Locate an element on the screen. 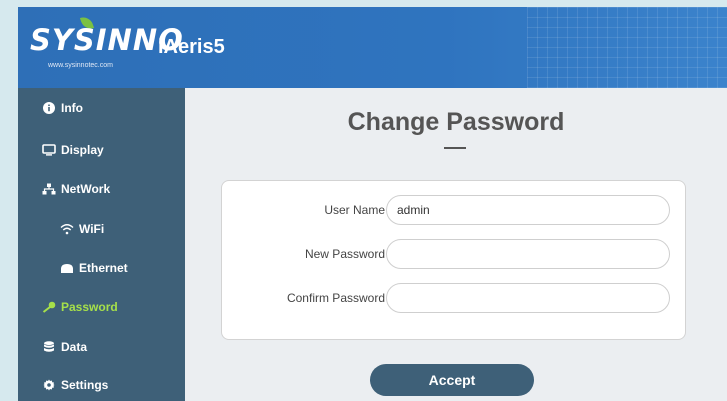  info-icon is located at coordinates (49, 108).